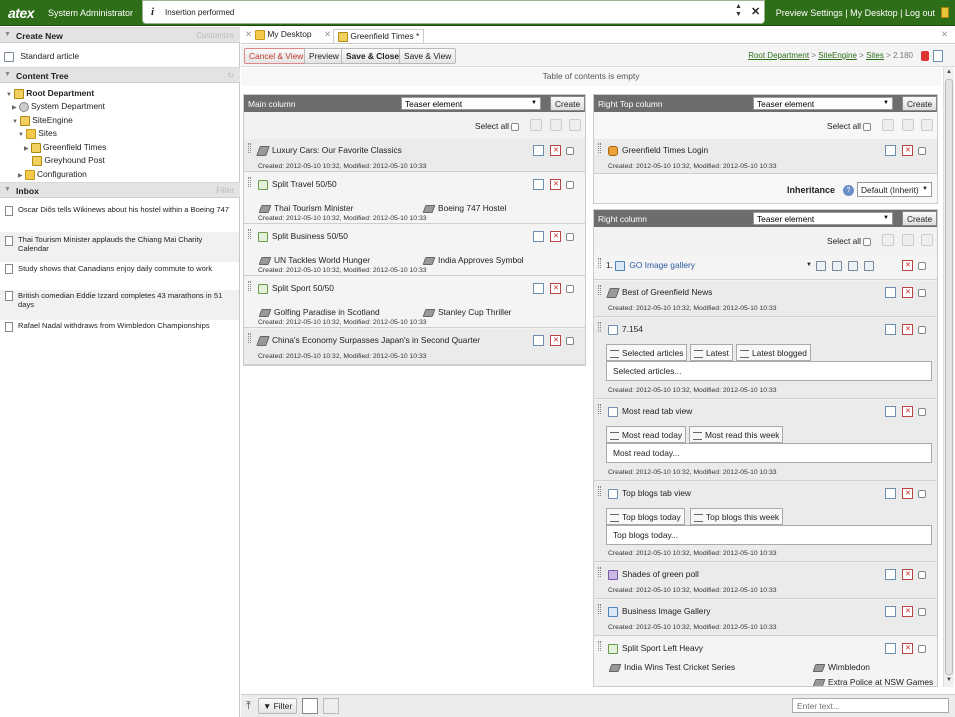  Describe the element at coordinates (248, 36) in the screenshot. I see `close-tab-icon: ✕` at that location.